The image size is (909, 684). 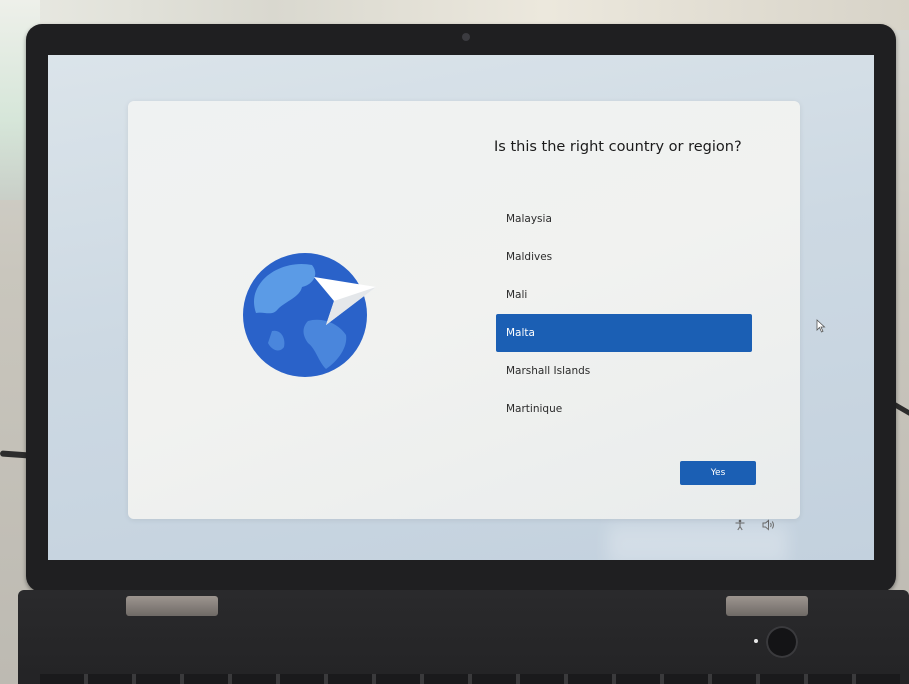 I want to click on globe-icon, so click(x=309, y=315).